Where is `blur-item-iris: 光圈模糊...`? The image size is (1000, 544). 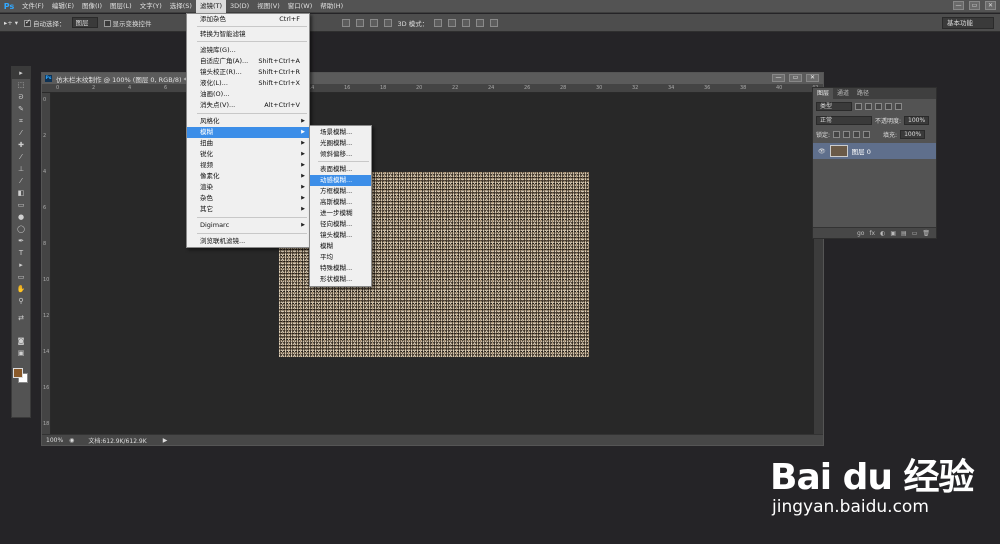 blur-item-iris: 光圈模糊... is located at coordinates (340, 143).